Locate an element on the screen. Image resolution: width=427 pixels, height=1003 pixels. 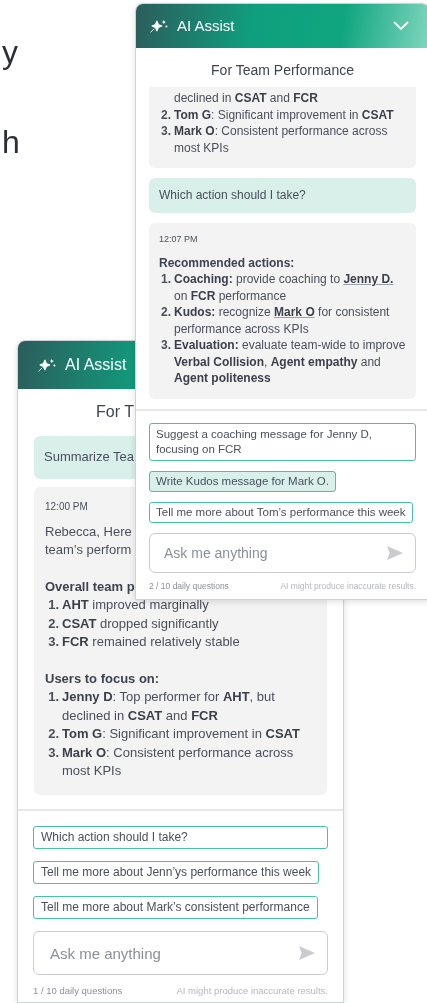
list-item: 3. FCR remained relatively stable is located at coordinates (144, 642).